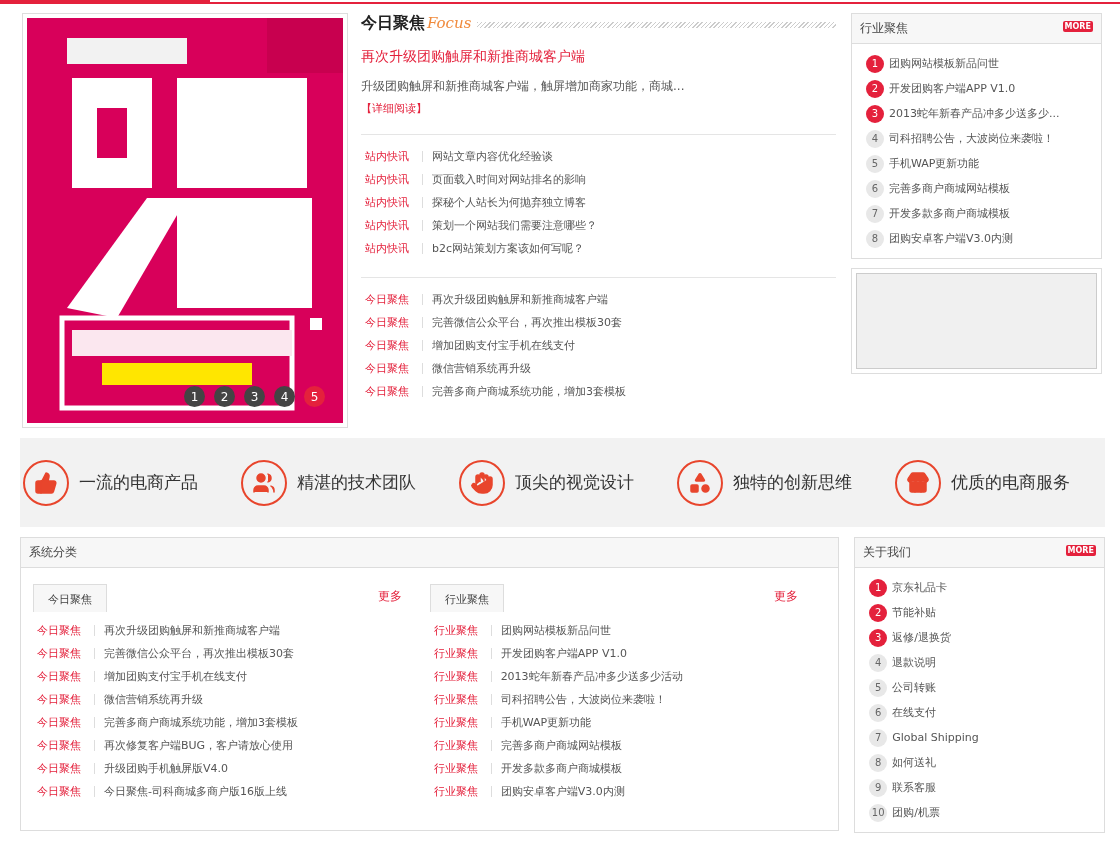 Image resolution: width=1120 pixels, height=841 pixels. What do you see at coordinates (878, 787) in the screenshot?
I see `rank-badge: 9` at bounding box center [878, 787].